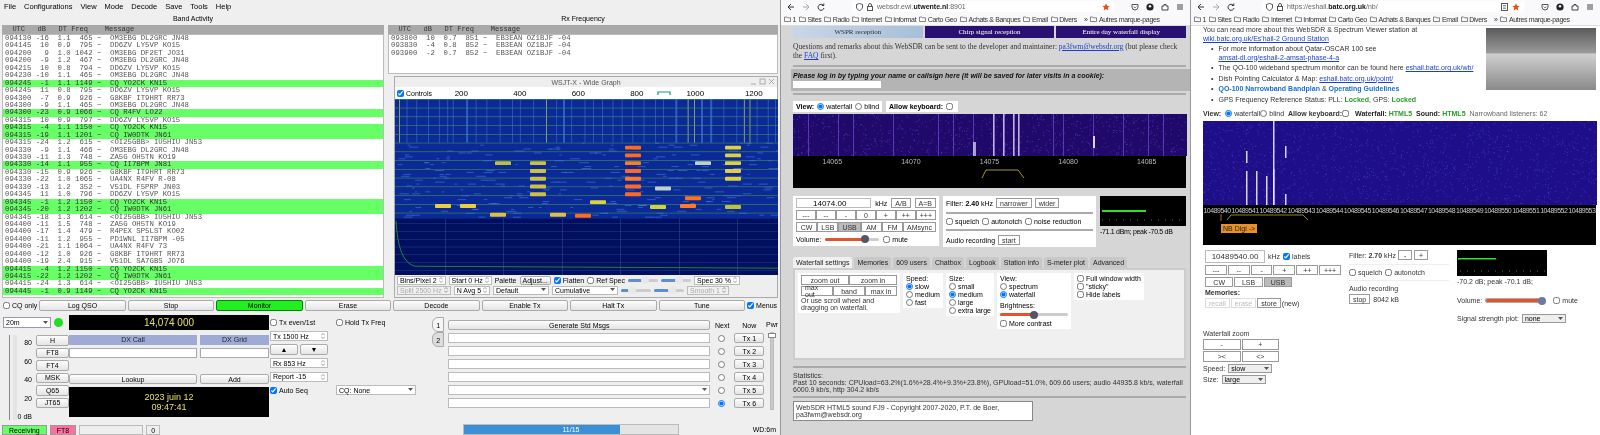  Describe the element at coordinates (1504, 6) in the screenshot. I see `reader-icon` at that location.